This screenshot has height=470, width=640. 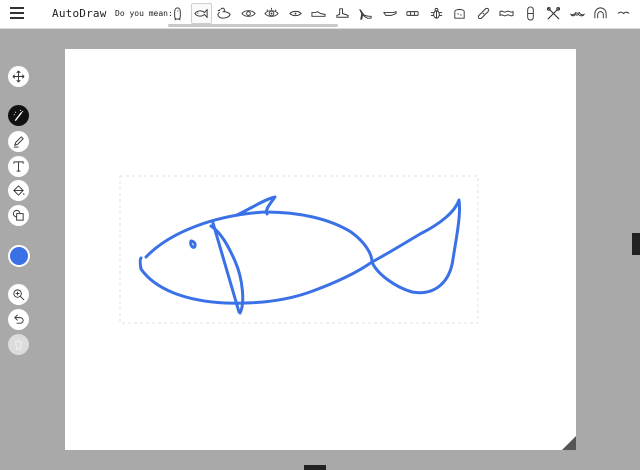 What do you see at coordinates (79, 13) in the screenshot?
I see `app-title: AutoDraw` at bounding box center [79, 13].